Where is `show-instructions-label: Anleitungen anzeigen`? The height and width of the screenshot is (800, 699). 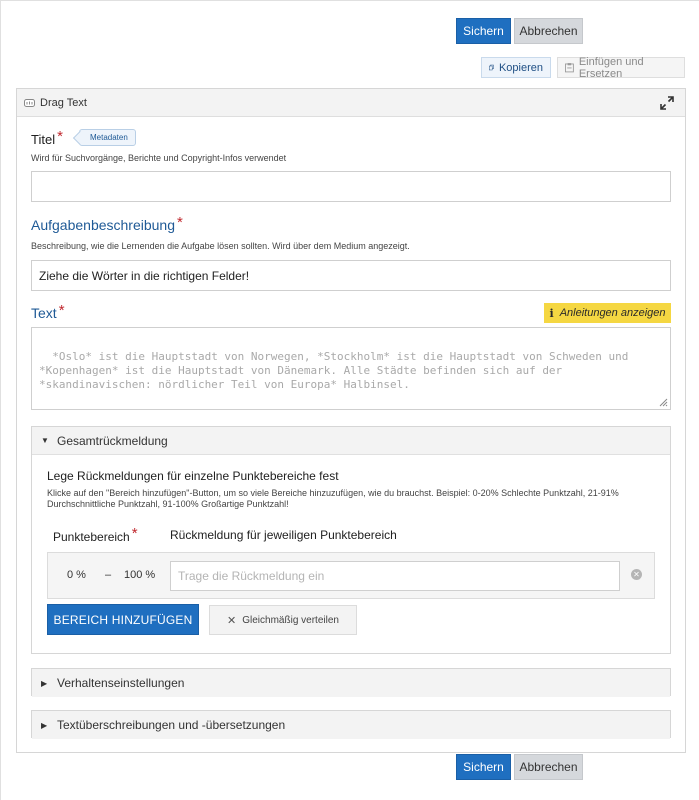 show-instructions-label: Anleitungen anzeigen is located at coordinates (612, 313).